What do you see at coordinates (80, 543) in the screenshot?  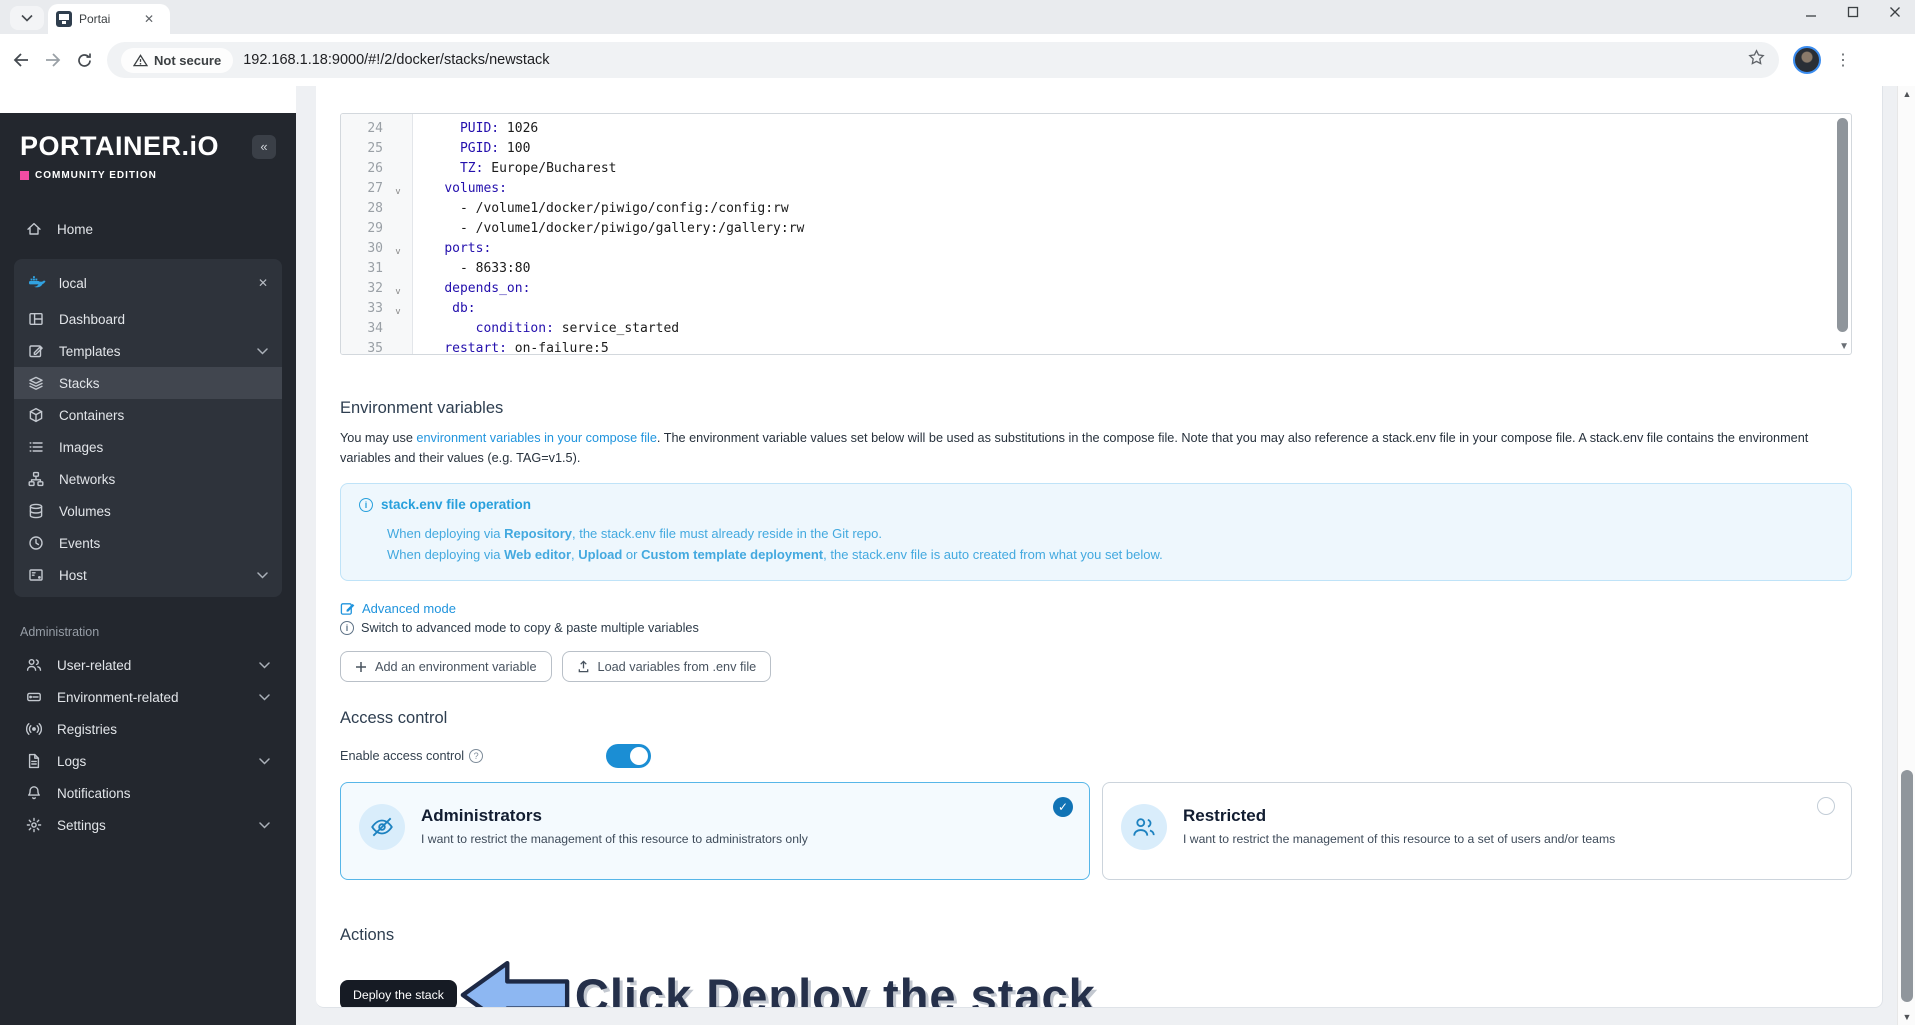 I see `sidebar-item-label: Events` at bounding box center [80, 543].